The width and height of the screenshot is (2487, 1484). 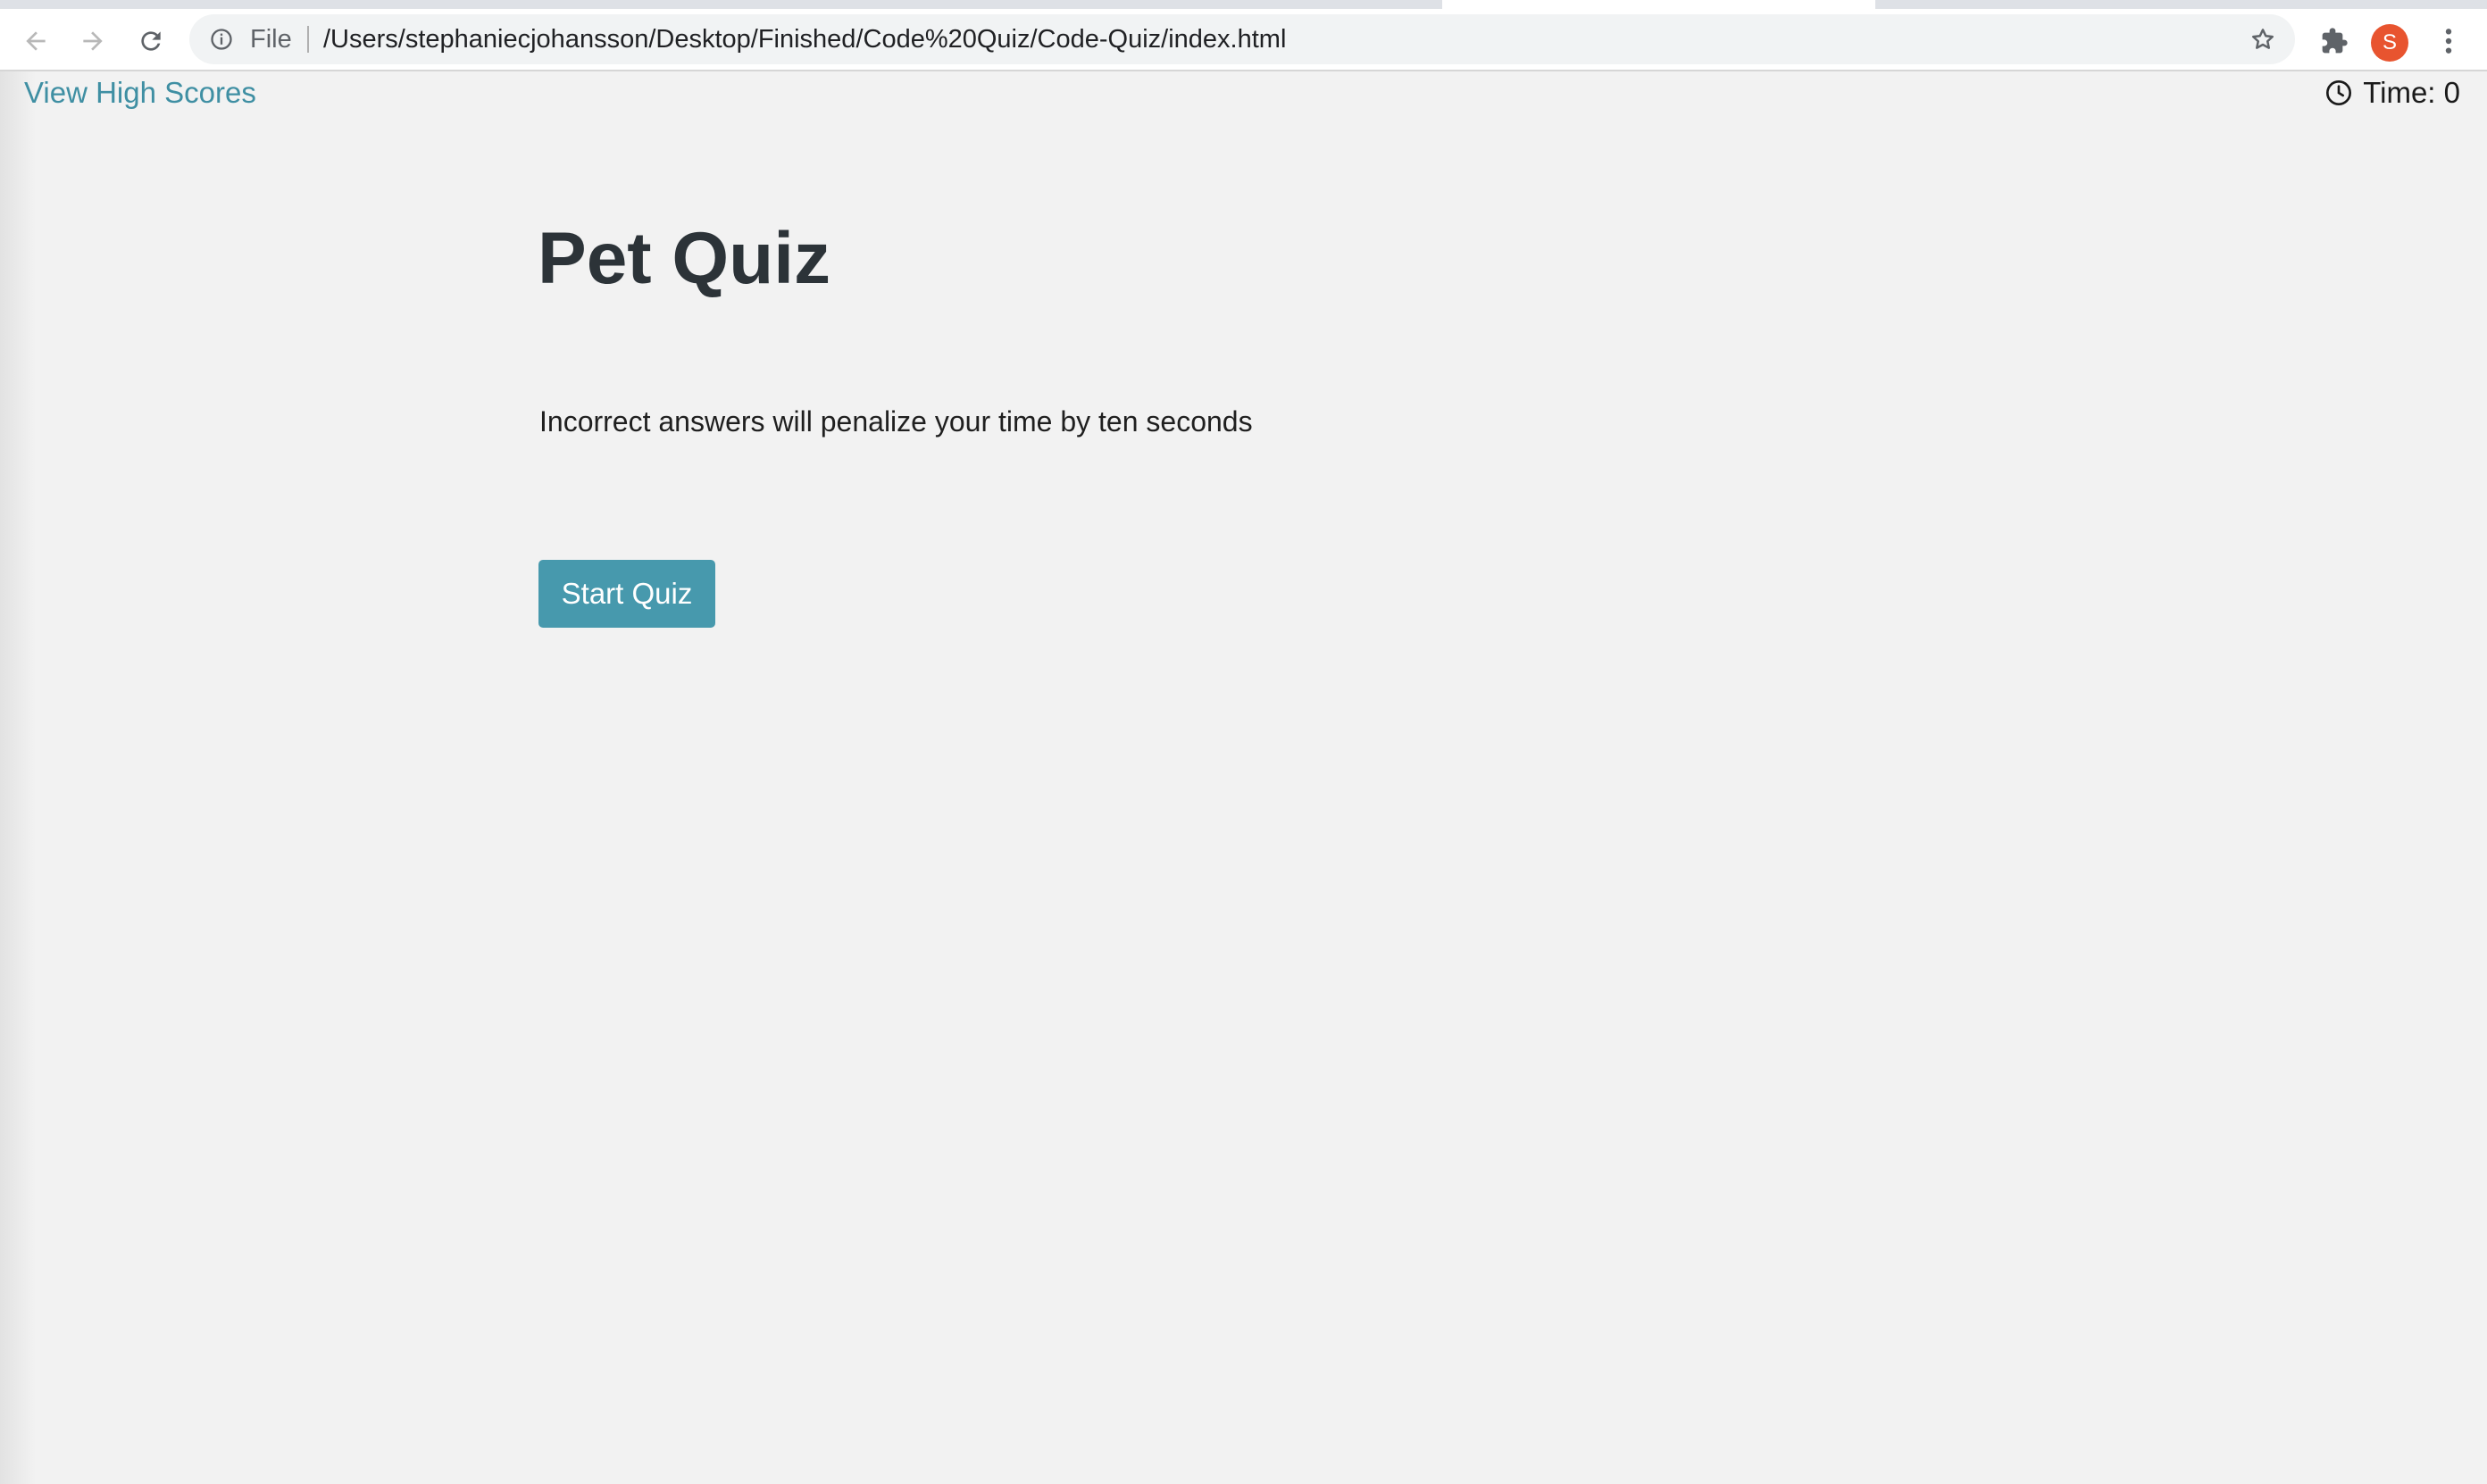 What do you see at coordinates (1658, 4) in the screenshot?
I see `active-tab` at bounding box center [1658, 4].